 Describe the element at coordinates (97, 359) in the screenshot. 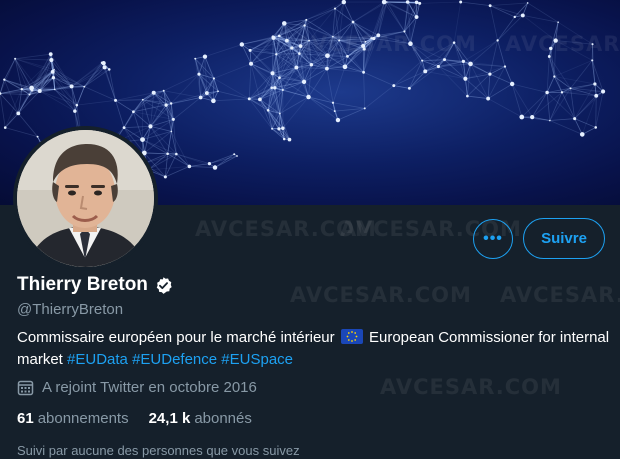

I see `hashtag-eudata: #EUData` at that location.